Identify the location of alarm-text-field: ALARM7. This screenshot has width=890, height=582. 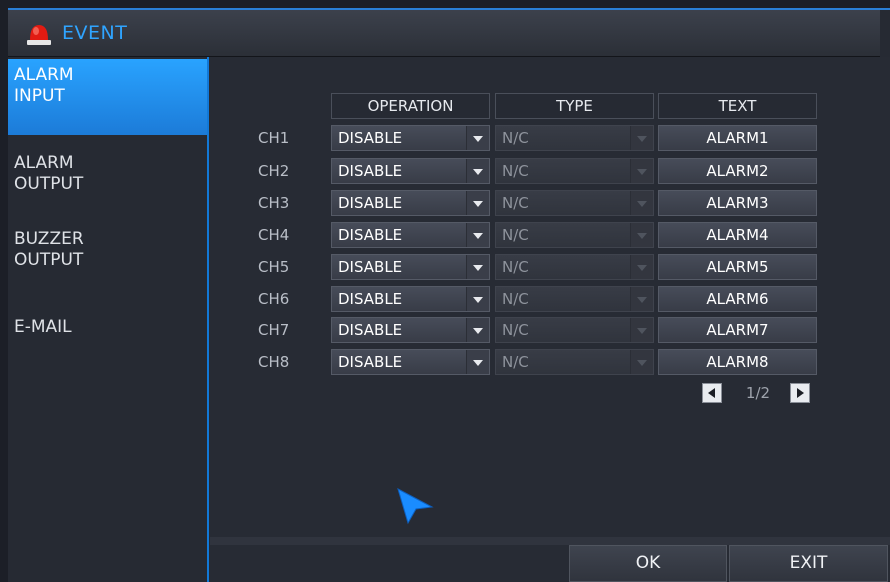
(737, 330).